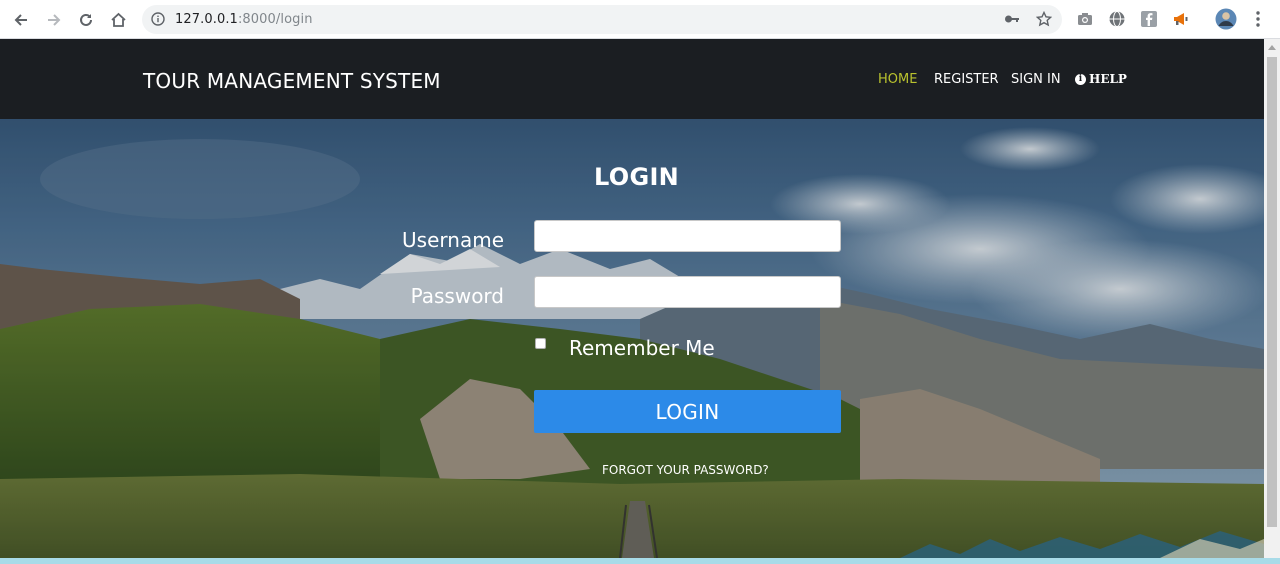 The width and height of the screenshot is (1280, 564). Describe the element at coordinates (687, 236) in the screenshot. I see `username-input` at that location.